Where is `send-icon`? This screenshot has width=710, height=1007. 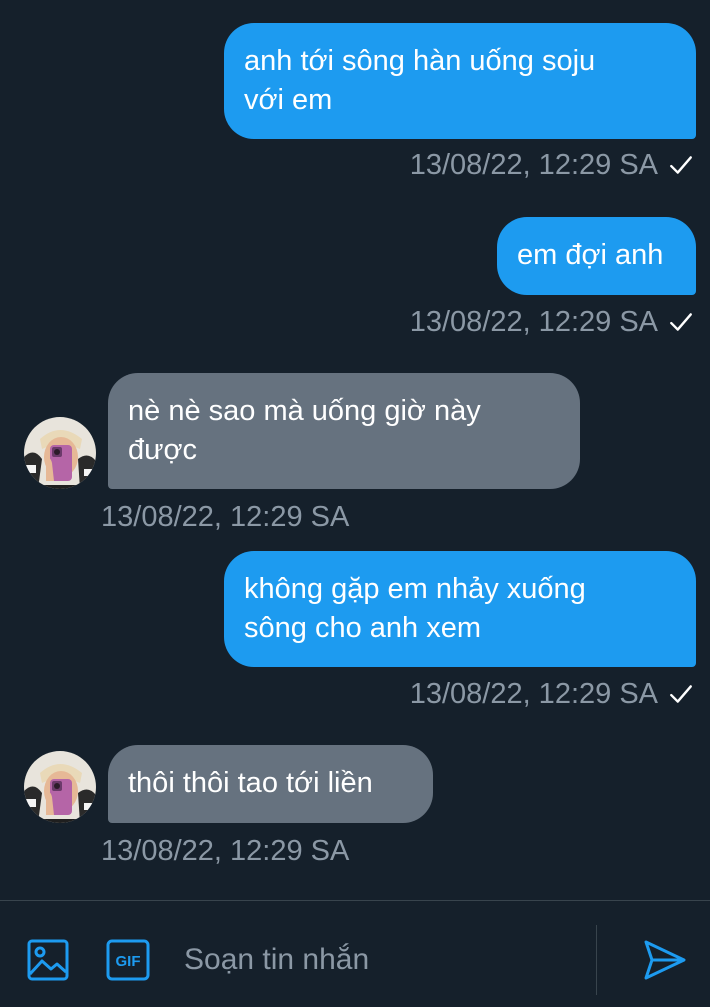
send-icon is located at coordinates (665, 960).